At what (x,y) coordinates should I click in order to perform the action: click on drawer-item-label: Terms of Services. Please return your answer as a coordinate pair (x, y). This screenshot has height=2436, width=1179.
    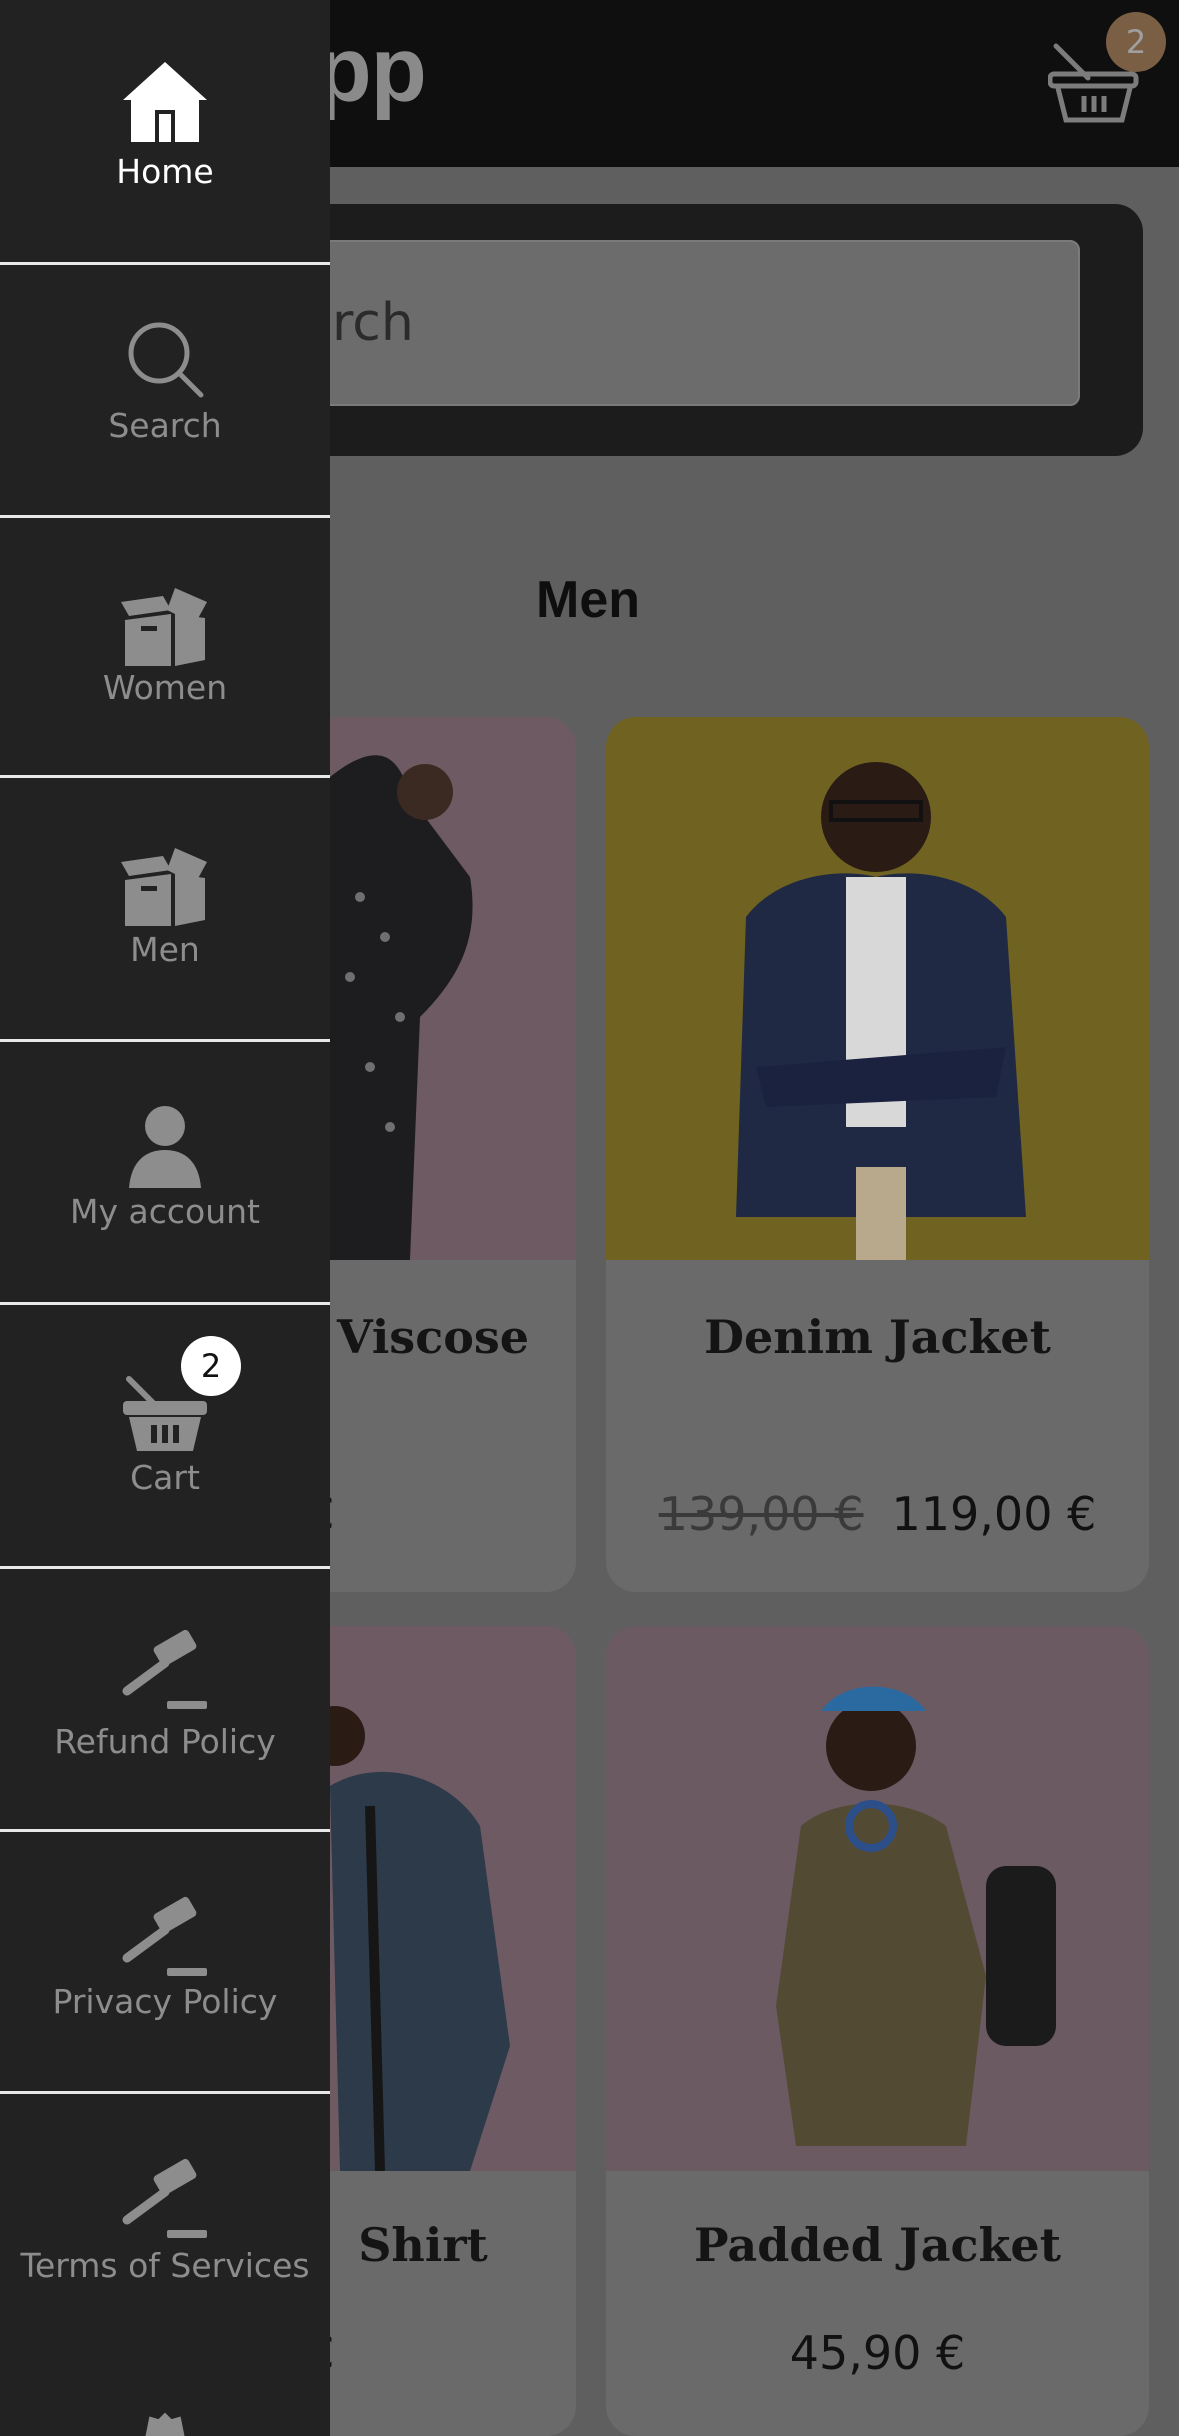
    Looking at the image, I should click on (165, 2265).